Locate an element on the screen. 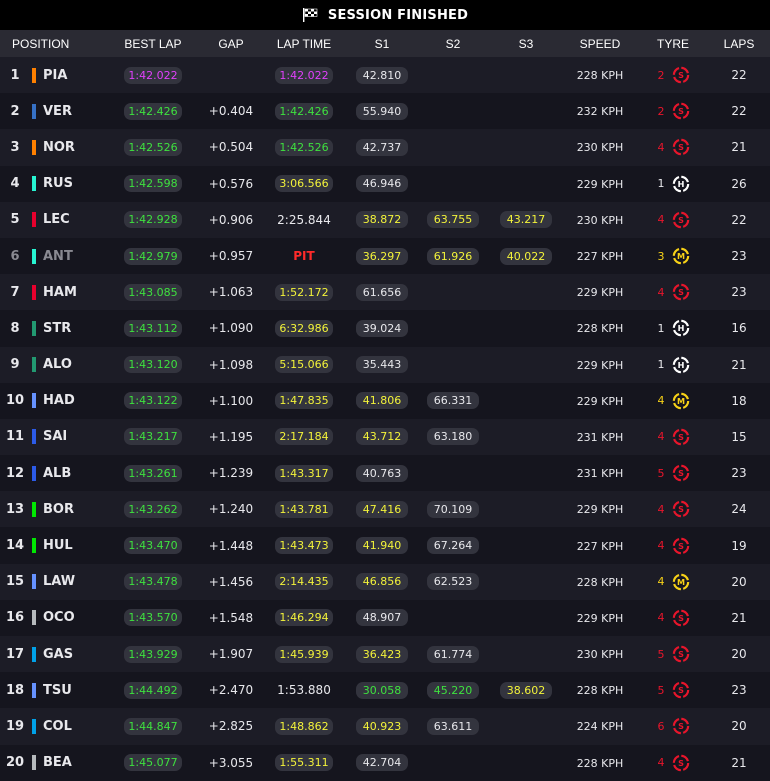 The image size is (770, 781). driver-code: STR is located at coordinates (57, 328).